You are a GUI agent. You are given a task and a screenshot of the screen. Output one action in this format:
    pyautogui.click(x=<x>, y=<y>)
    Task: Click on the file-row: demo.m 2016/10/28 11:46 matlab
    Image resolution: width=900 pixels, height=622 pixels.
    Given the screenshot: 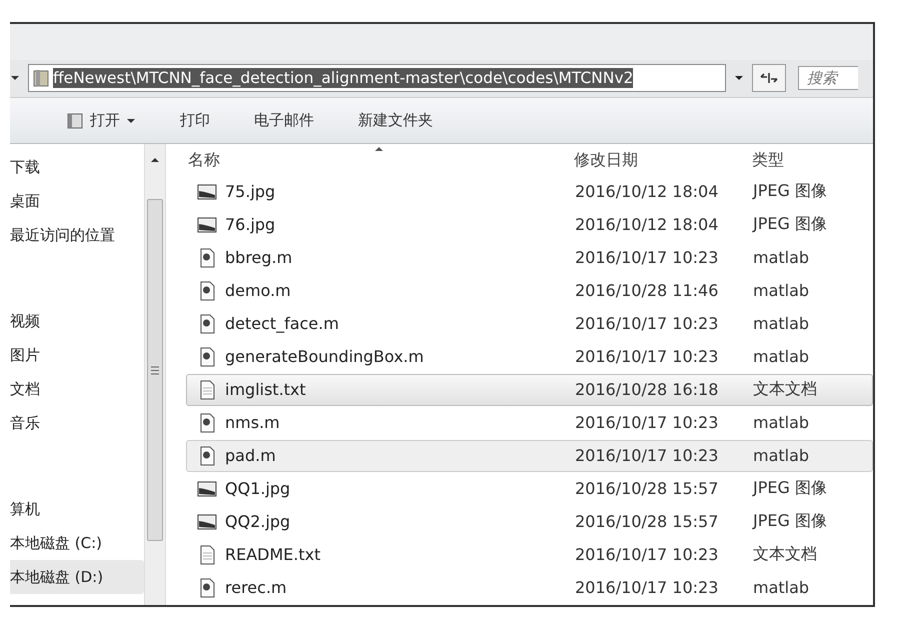 What is the action you would take?
    pyautogui.click(x=529, y=290)
    